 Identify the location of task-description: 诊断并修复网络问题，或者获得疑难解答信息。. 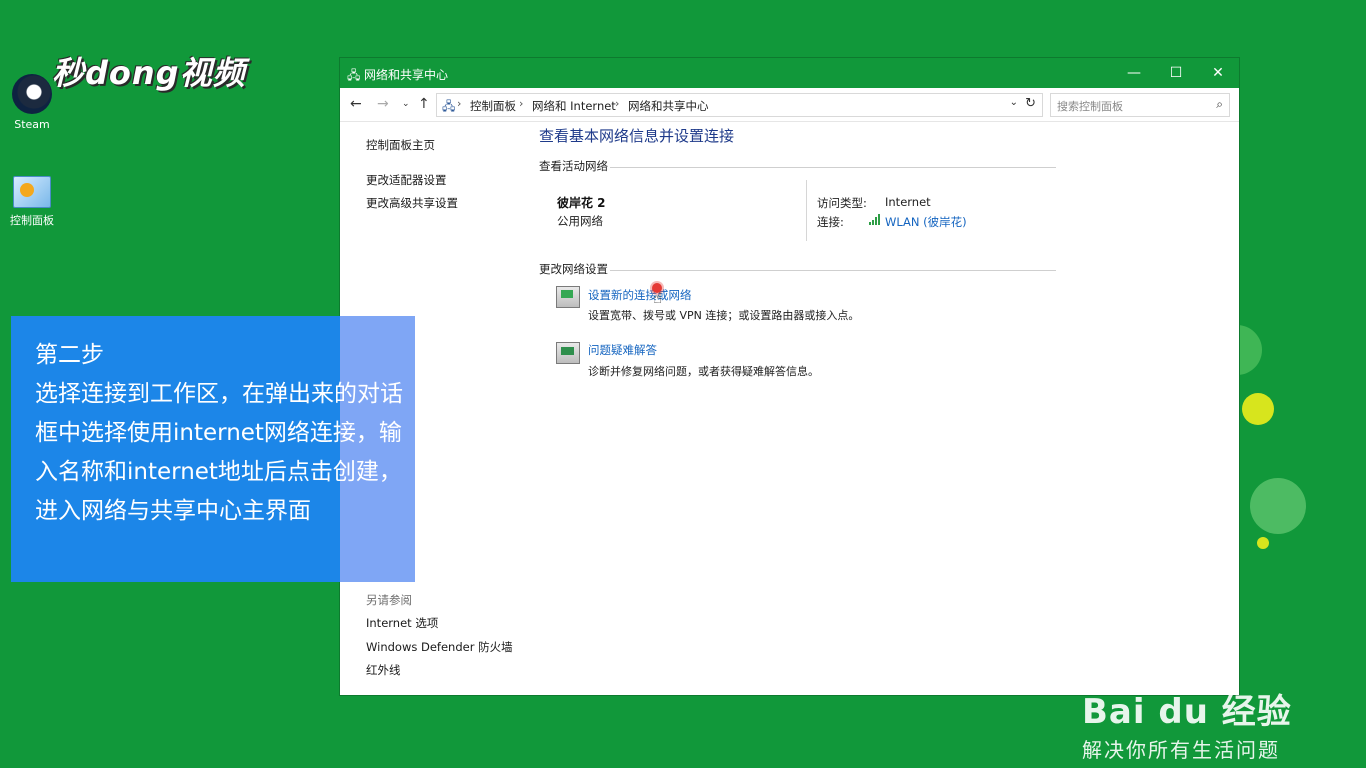
(703, 371).